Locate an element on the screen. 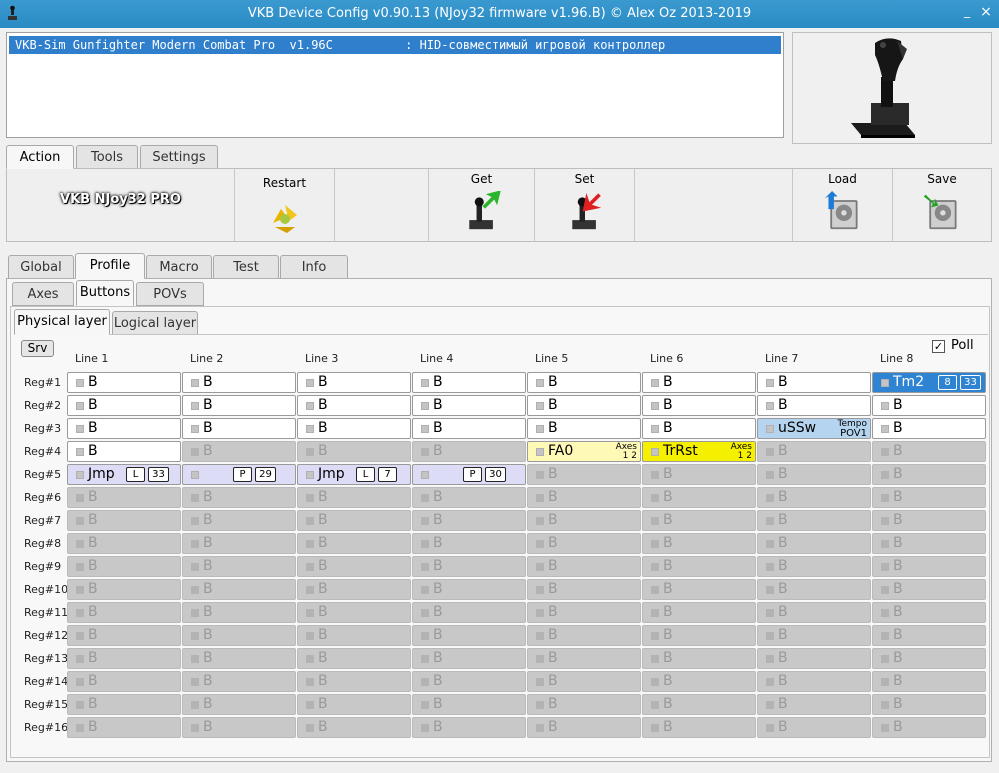 This screenshot has height=773, width=999. minimize-button: _ is located at coordinates (967, 13).